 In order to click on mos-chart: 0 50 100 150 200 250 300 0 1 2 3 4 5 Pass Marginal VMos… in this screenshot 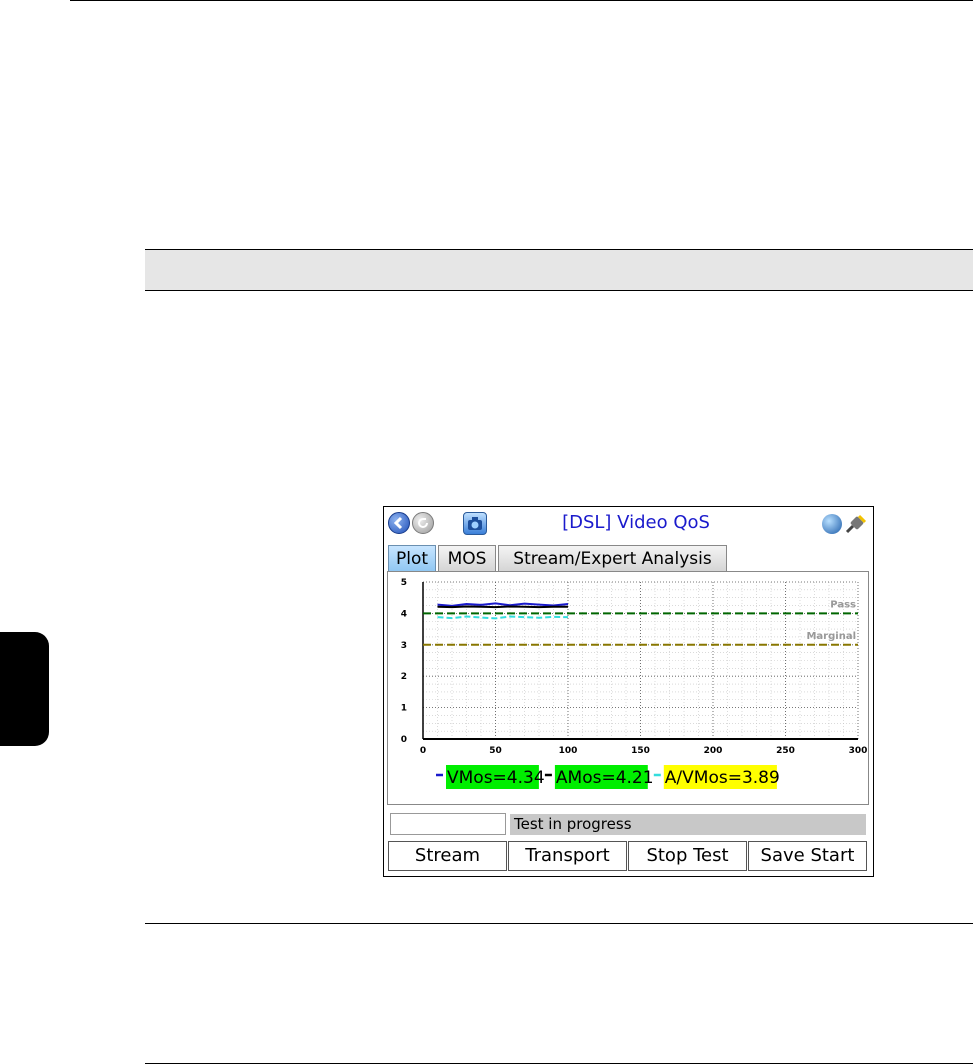, I will do `click(634, 683)`.